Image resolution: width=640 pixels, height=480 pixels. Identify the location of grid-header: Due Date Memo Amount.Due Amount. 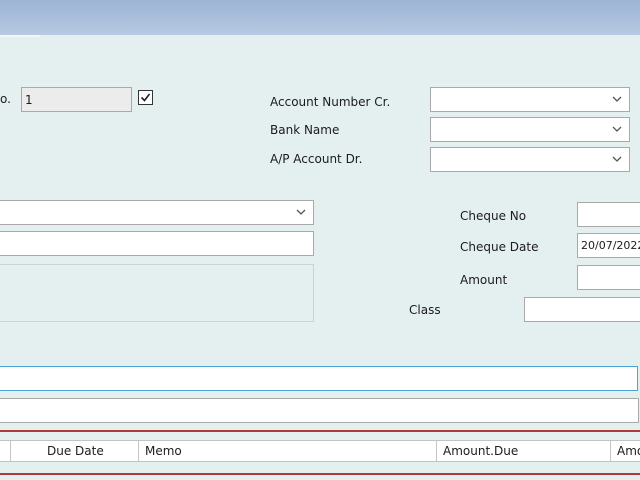
(320, 451).